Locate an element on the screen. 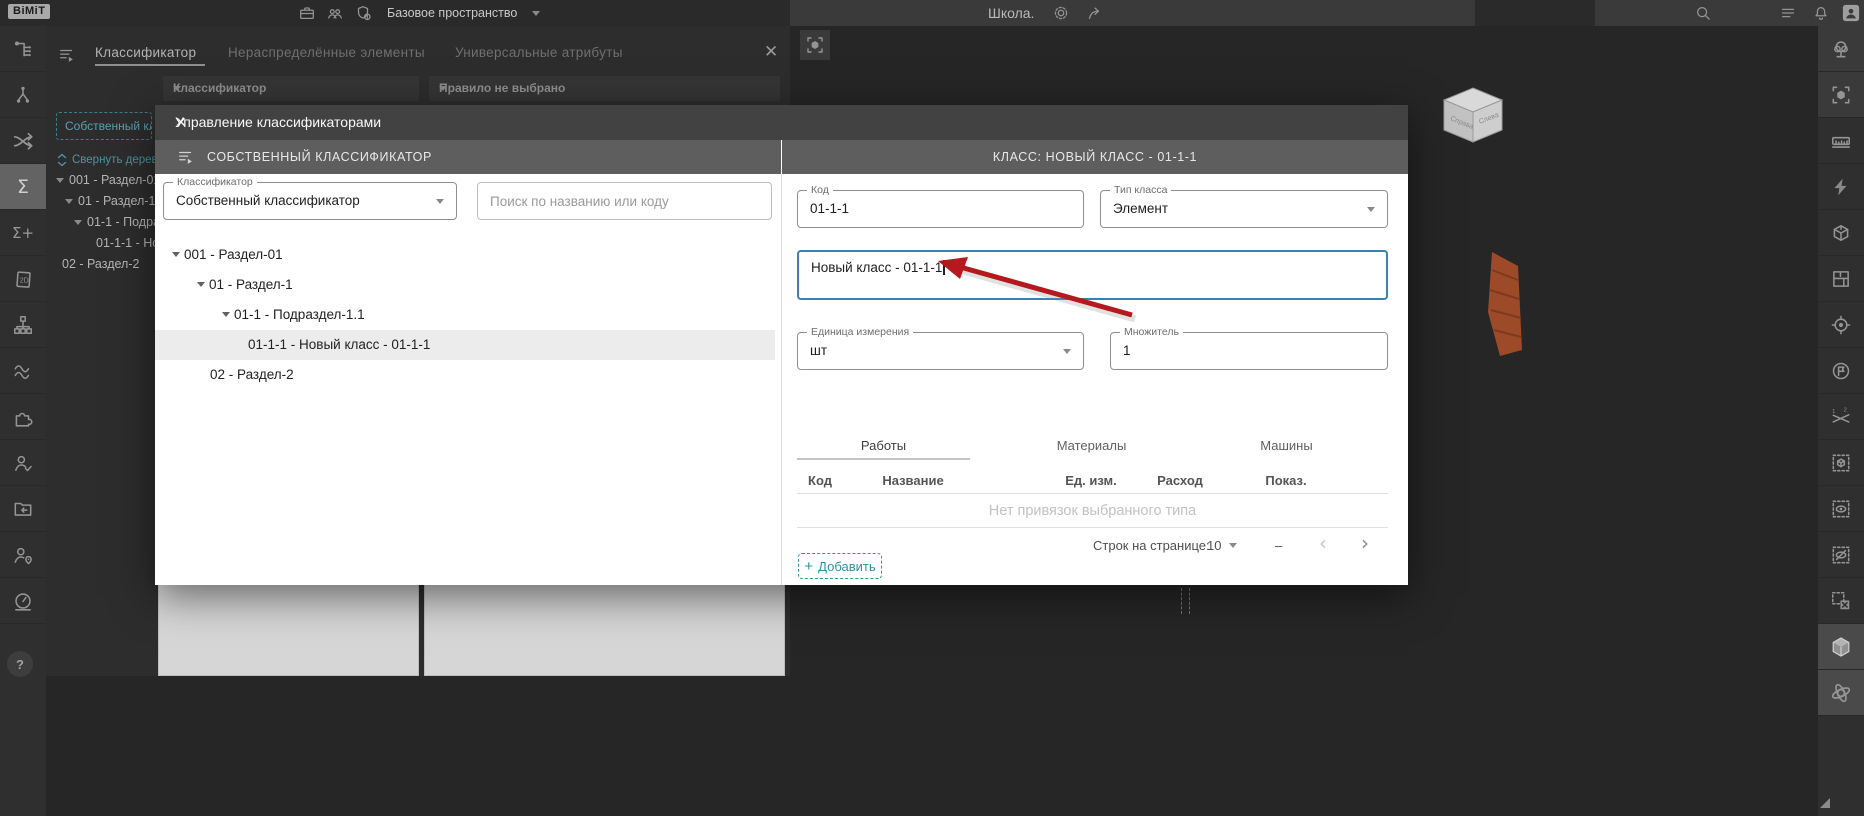 The image size is (1864, 816). shuffle-icon is located at coordinates (23, 141).